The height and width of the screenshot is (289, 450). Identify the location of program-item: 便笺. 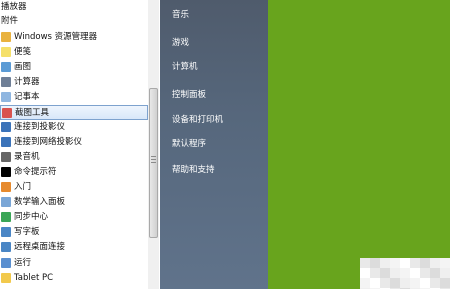
(74, 52).